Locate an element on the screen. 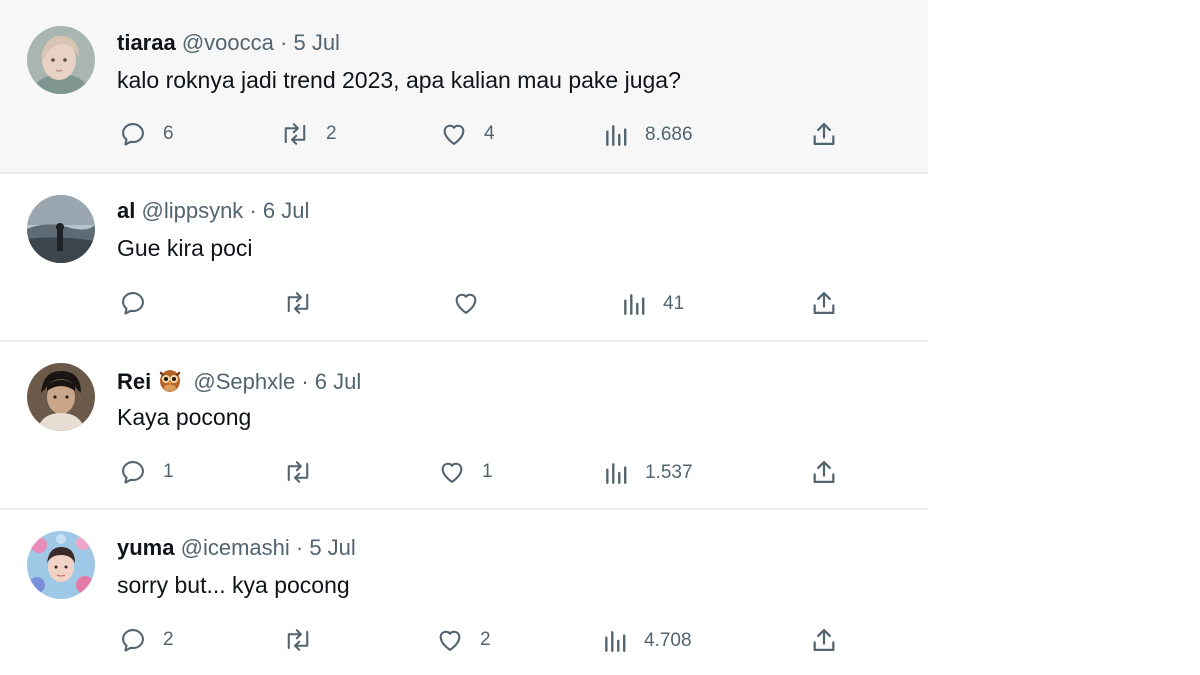  handle: @Sephxle is located at coordinates (244, 381).